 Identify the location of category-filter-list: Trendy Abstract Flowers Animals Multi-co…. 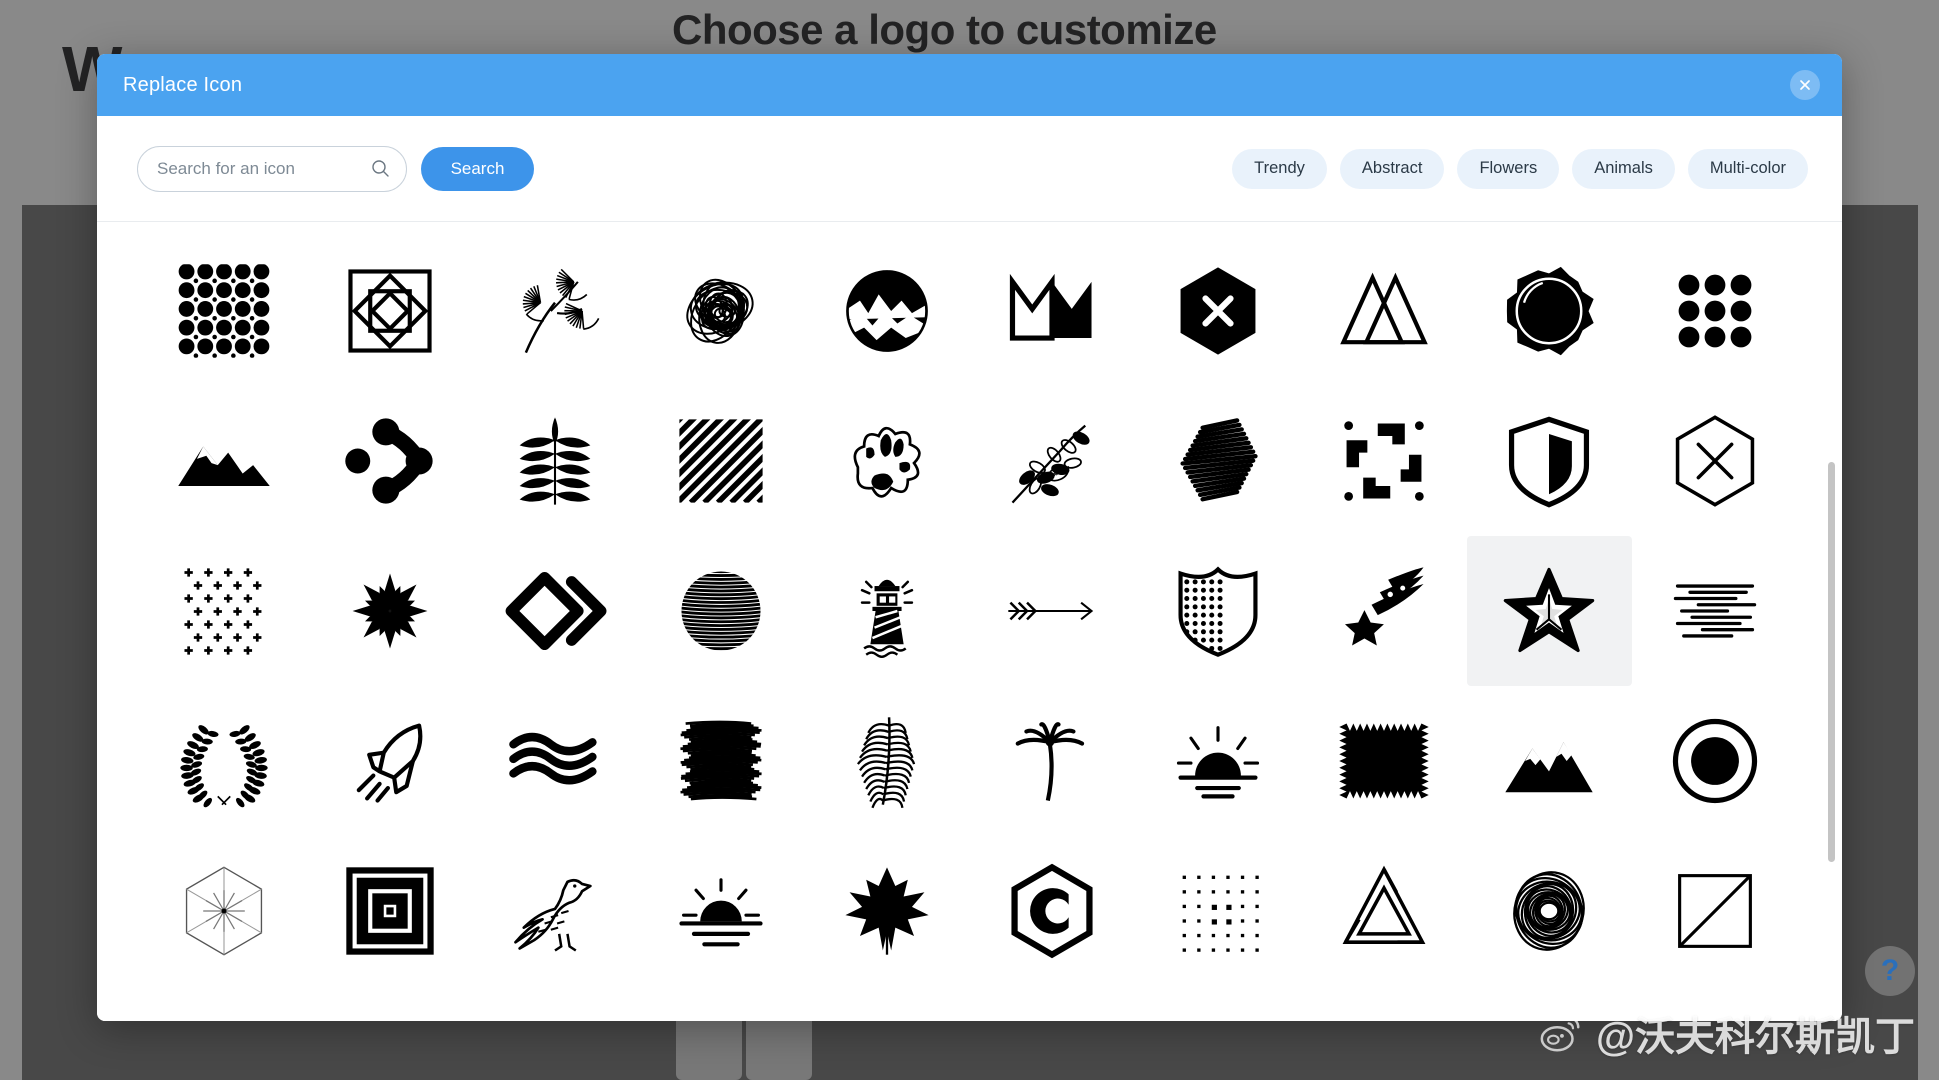
(1520, 168).